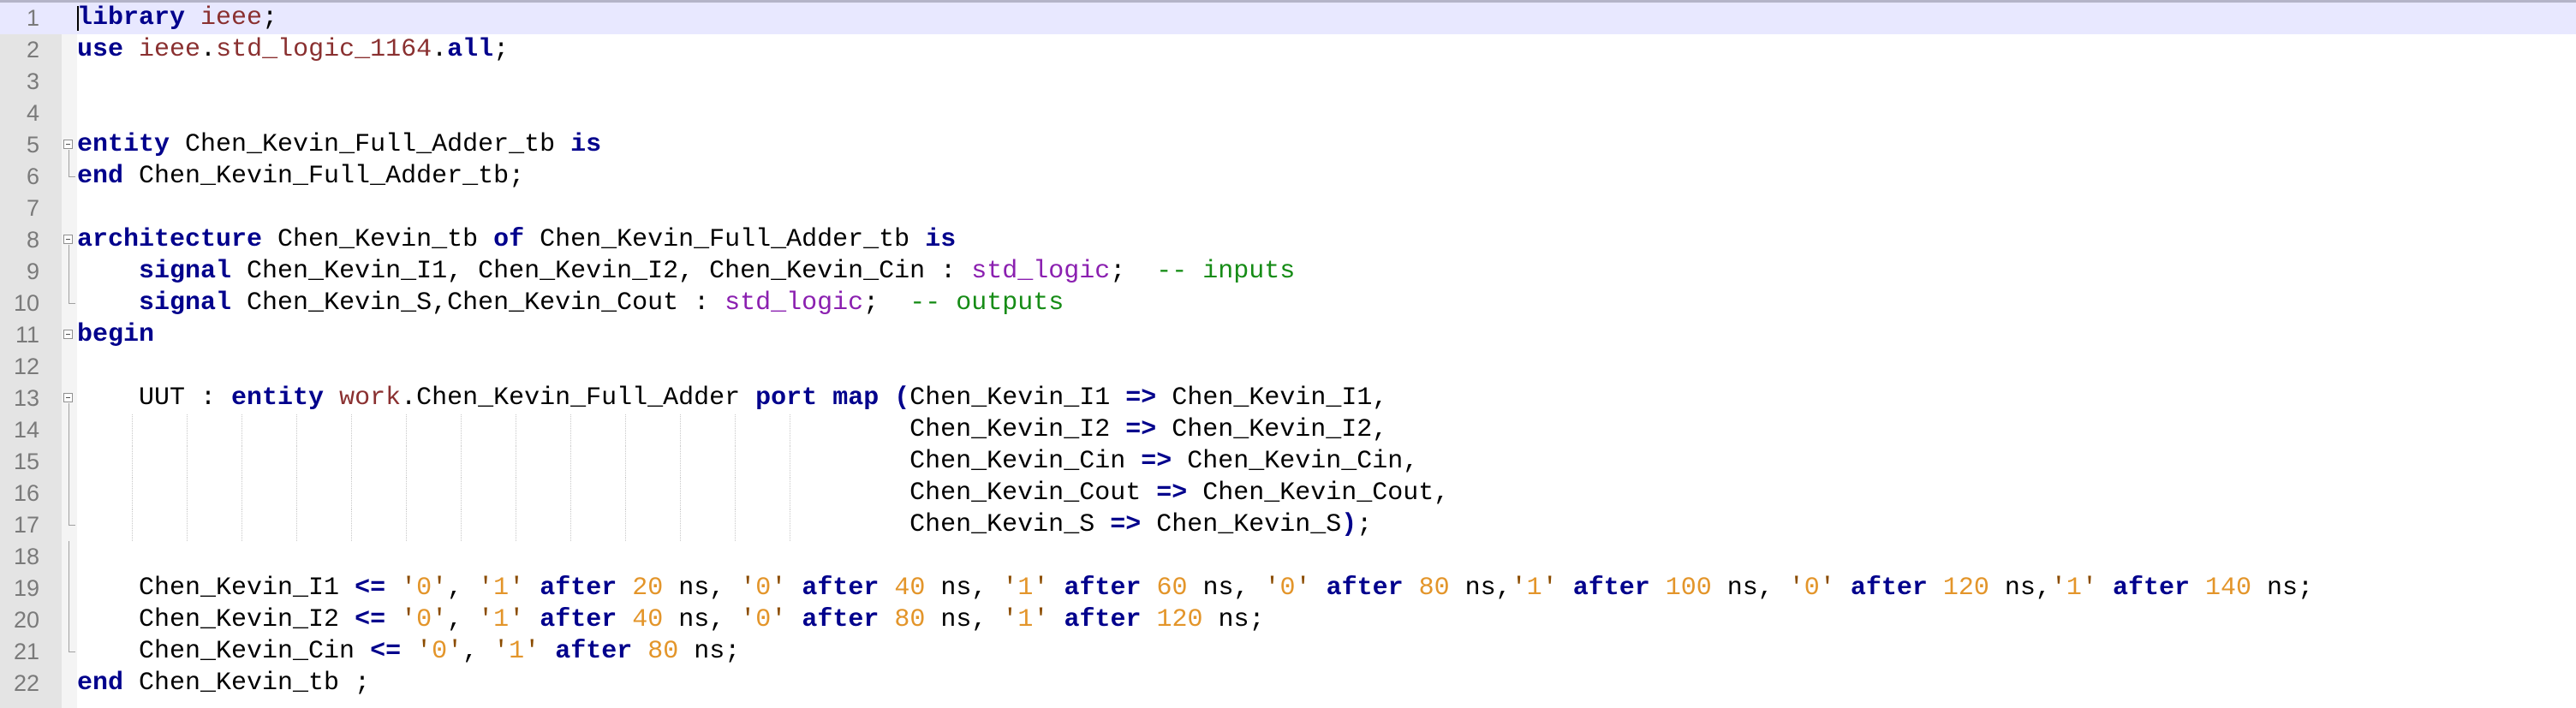 Image resolution: width=2576 pixels, height=708 pixels. Describe the element at coordinates (1288, 367) in the screenshot. I see `code-line: 12` at that location.